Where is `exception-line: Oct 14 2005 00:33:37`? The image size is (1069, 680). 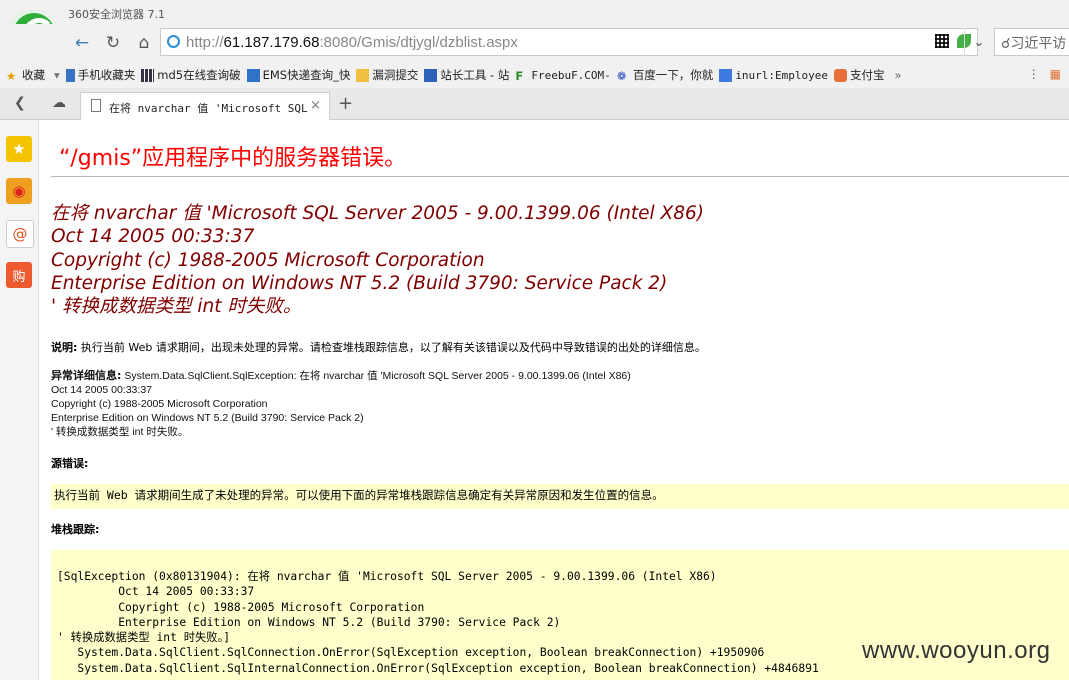 exception-line: Oct 14 2005 00:33:37 is located at coordinates (101, 390).